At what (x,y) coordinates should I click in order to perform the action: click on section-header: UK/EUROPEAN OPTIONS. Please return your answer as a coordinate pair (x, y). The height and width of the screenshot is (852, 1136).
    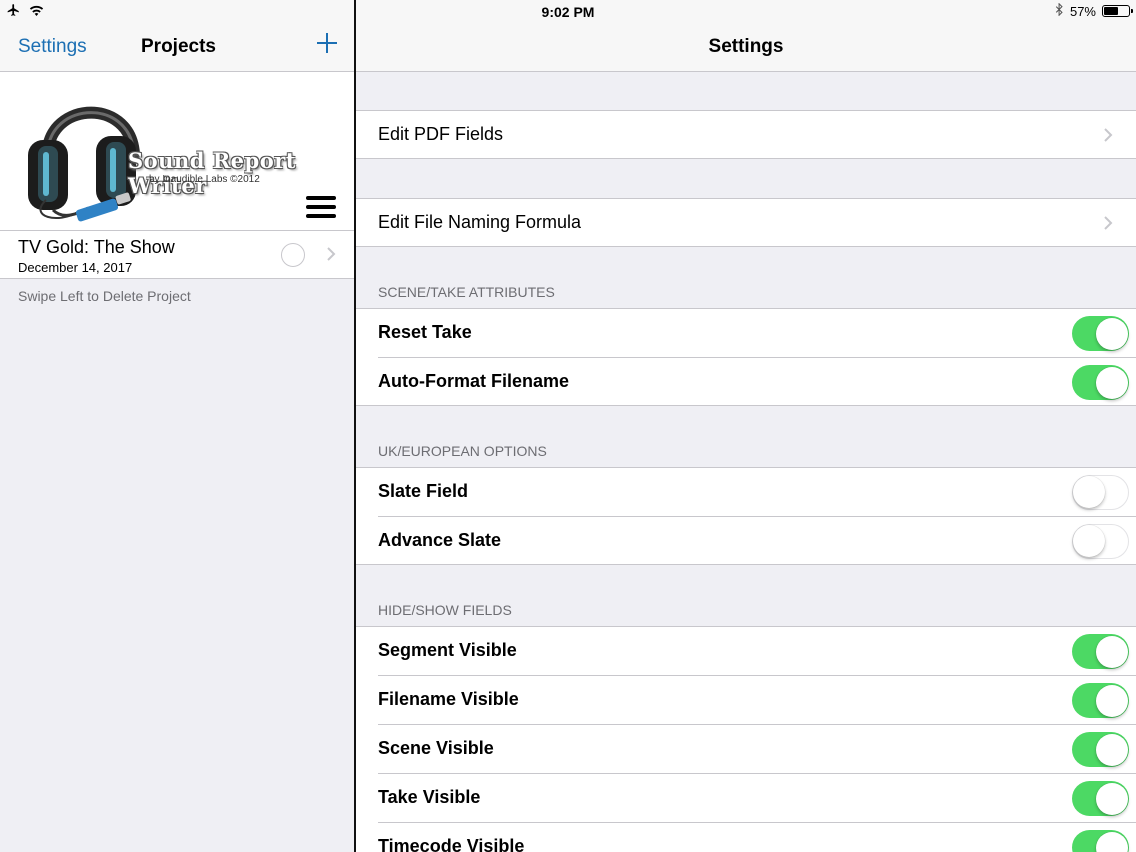
    Looking at the image, I should click on (462, 451).